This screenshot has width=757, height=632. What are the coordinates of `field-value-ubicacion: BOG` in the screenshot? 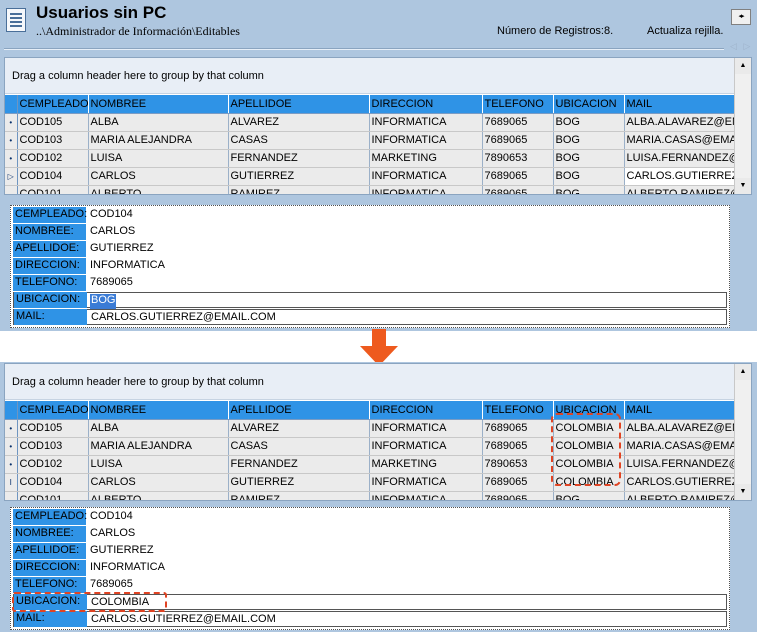 It's located at (103, 301).